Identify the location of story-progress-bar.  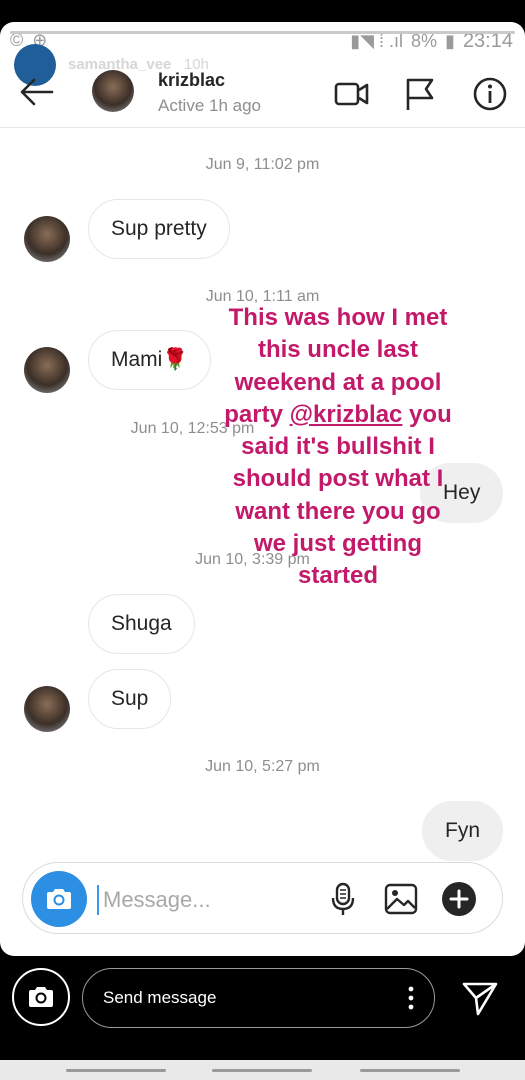
(262, 32).